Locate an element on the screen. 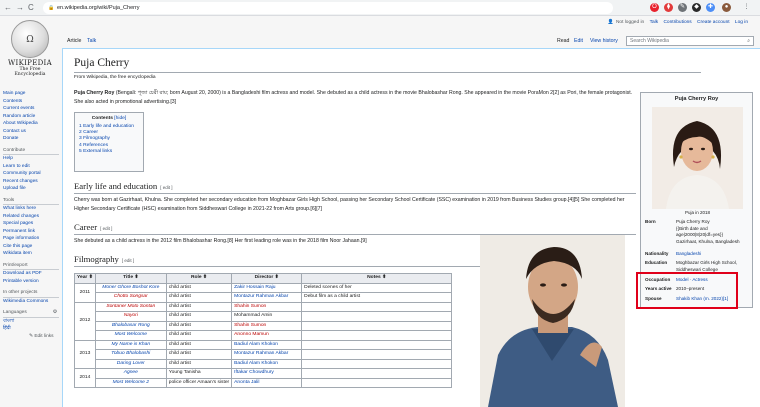  year-cell: 2013 is located at coordinates (85, 354).